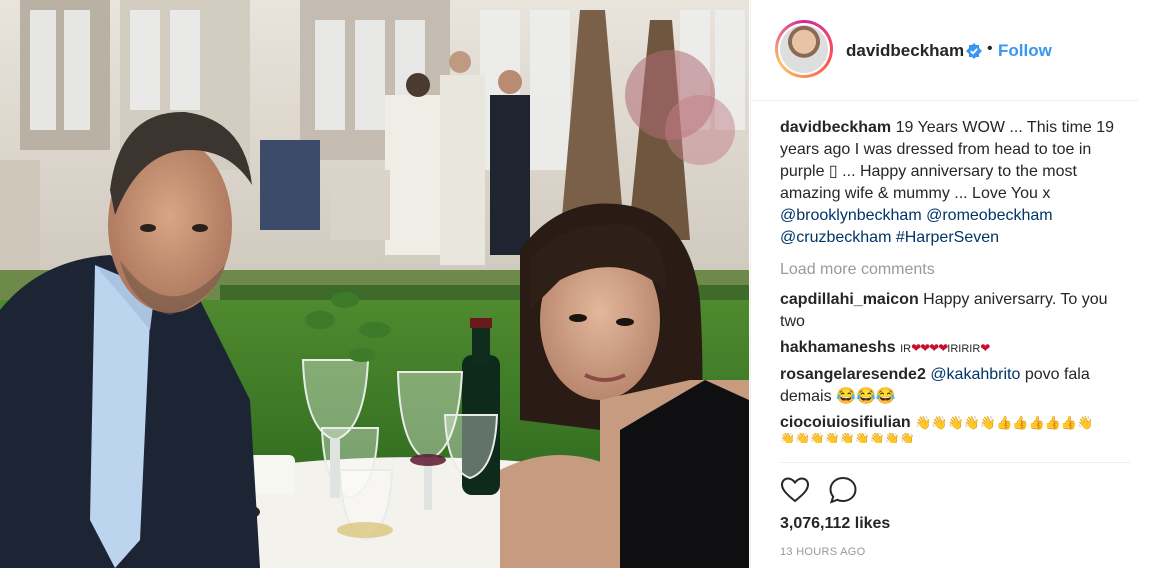 This screenshot has height=568, width=1149. I want to click on caption-username: davidbeckham, so click(835, 127).